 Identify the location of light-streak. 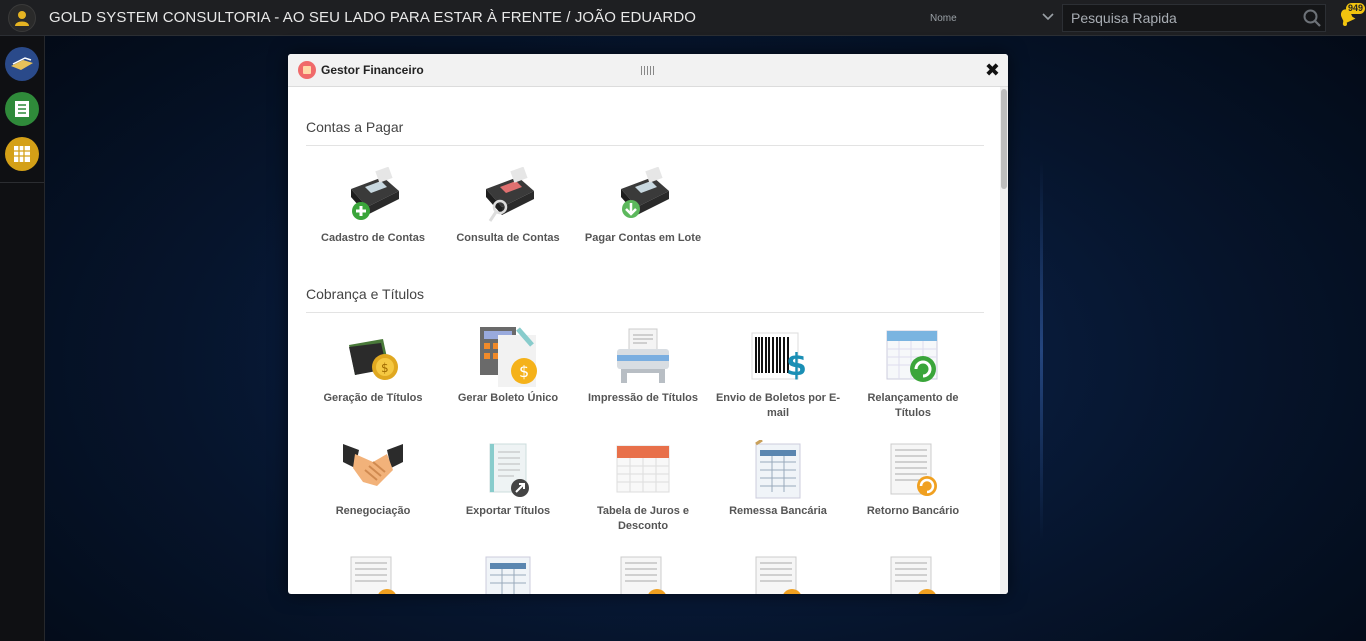
(1041, 350).